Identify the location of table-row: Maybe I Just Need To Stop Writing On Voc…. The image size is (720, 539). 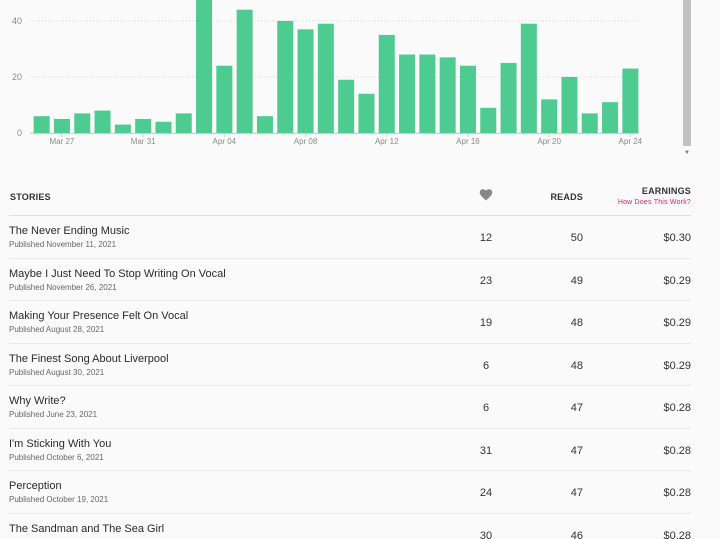
(350, 280).